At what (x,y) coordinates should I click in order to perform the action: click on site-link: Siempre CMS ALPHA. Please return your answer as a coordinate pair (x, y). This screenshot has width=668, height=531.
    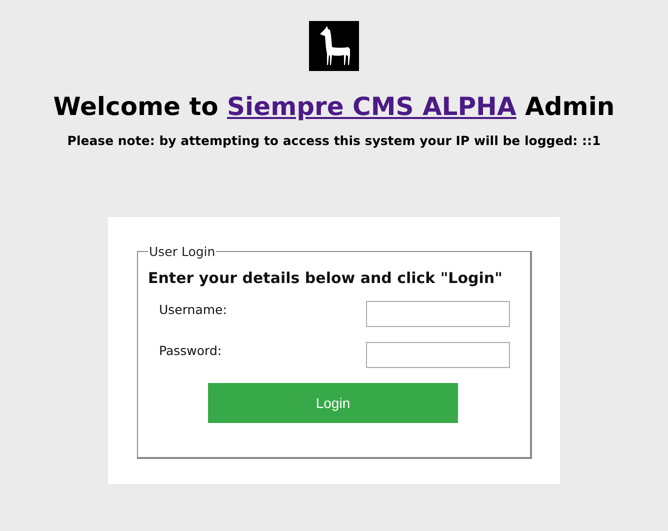
    Looking at the image, I should click on (371, 106).